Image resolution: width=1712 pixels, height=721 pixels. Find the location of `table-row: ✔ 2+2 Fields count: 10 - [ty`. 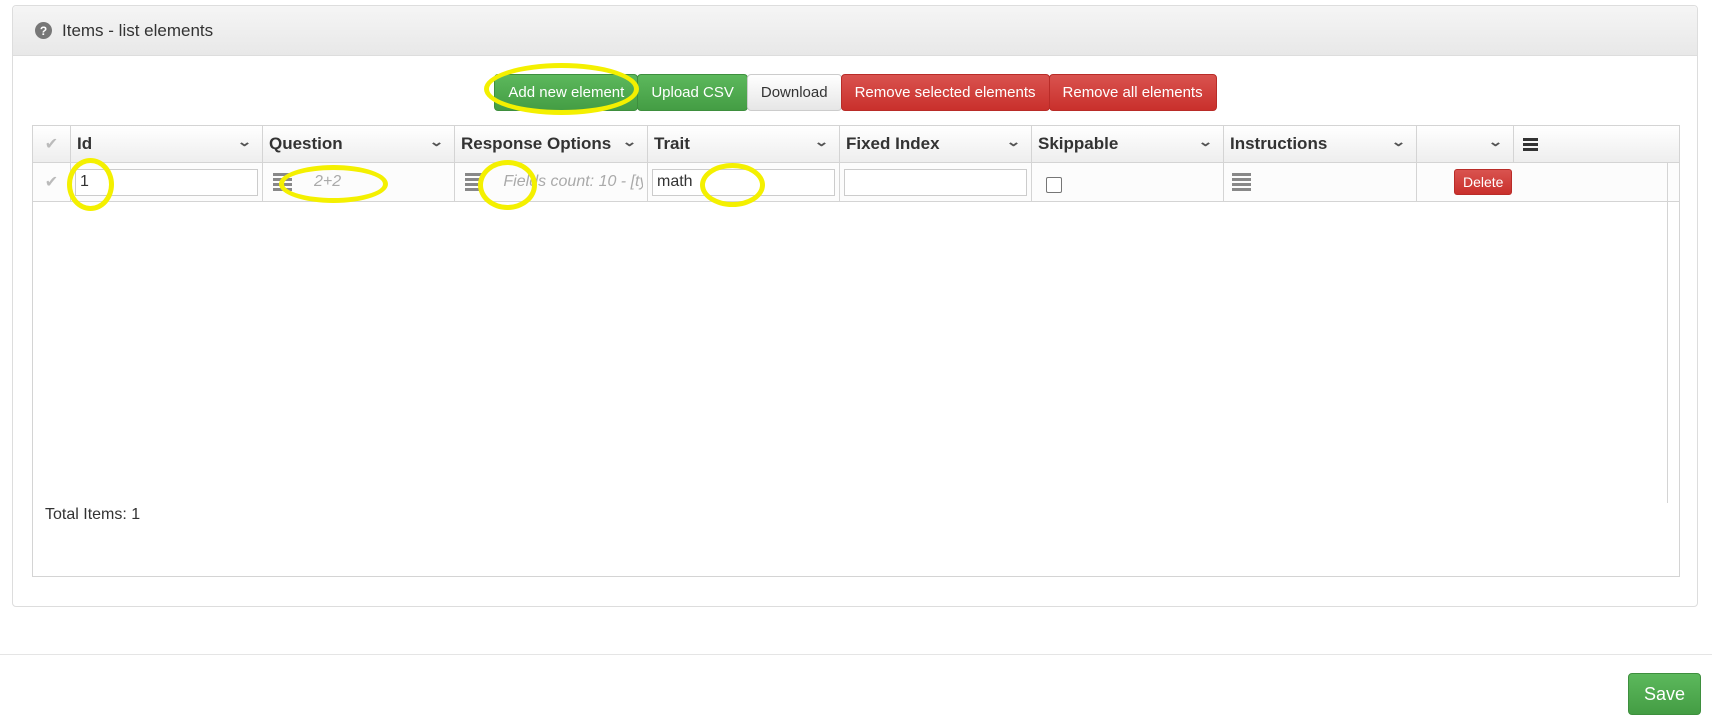

table-row: ✔ 2+2 Fields count: 10 - [ty is located at coordinates (856, 182).